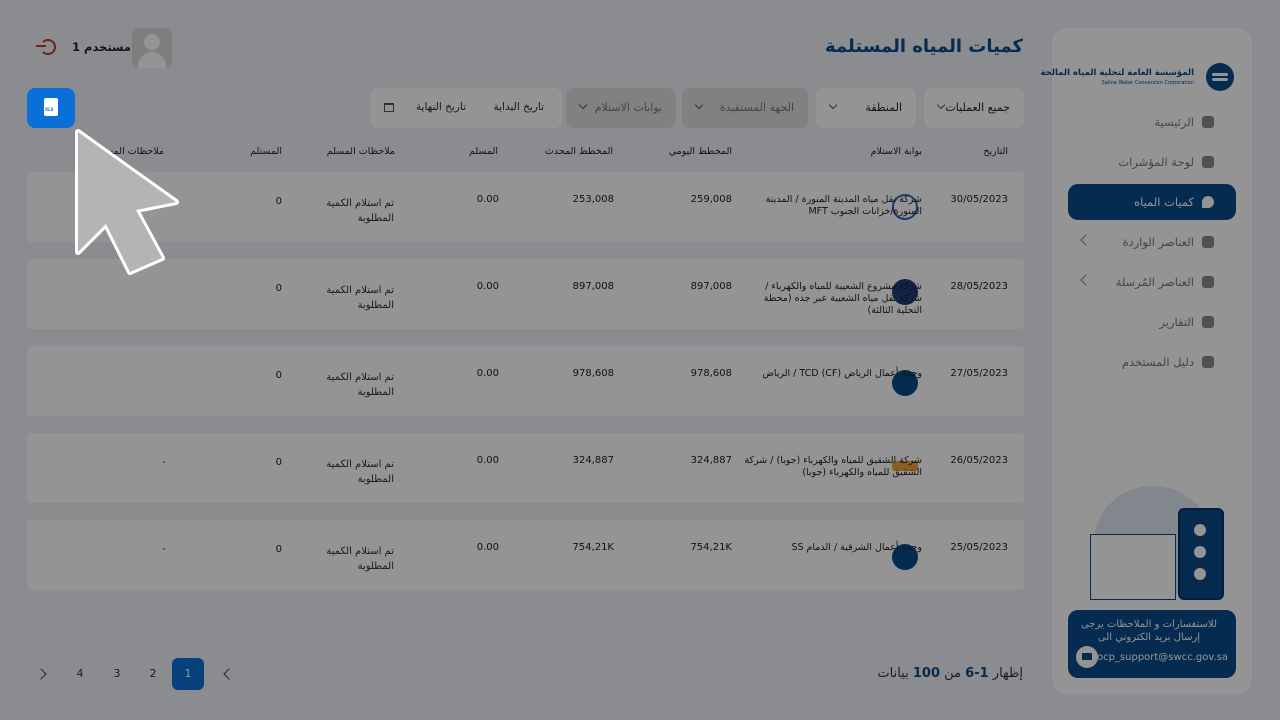 The width and height of the screenshot is (1280, 720). What do you see at coordinates (1152, 122) in the screenshot?
I see `sidebar-item-home: الرئيسية` at bounding box center [1152, 122].